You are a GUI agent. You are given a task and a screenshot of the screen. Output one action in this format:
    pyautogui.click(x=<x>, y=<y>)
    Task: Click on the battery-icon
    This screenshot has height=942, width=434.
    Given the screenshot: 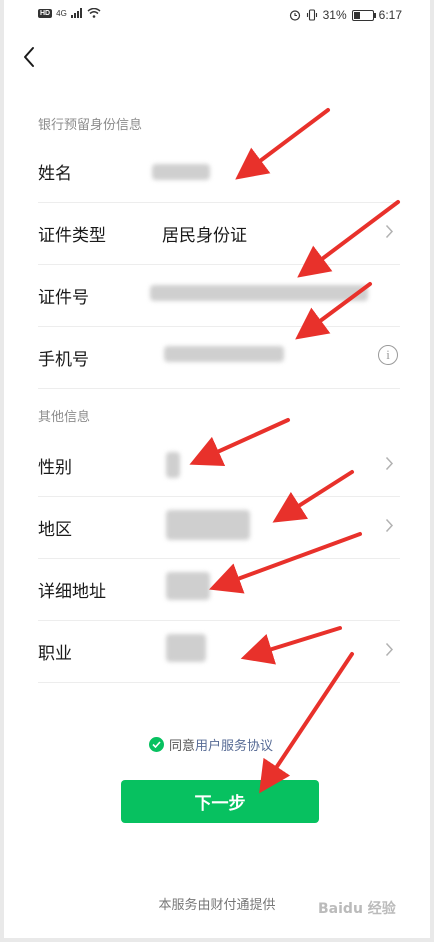 What is the action you would take?
    pyautogui.click(x=363, y=15)
    